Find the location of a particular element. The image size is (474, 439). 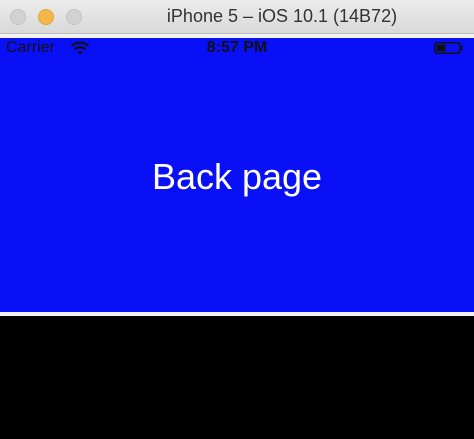

close-window-button is located at coordinates (18, 17).